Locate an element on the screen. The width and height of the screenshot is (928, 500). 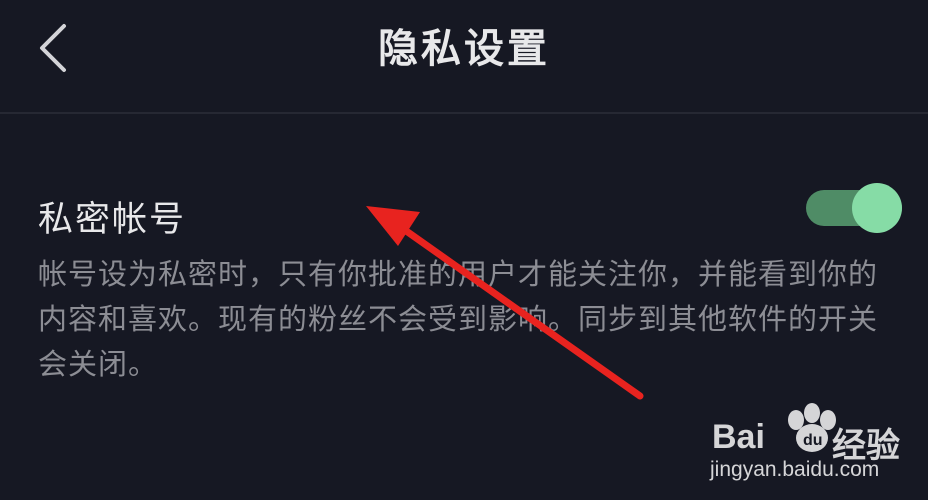
svg-text: du is located at coordinates (813, 440).